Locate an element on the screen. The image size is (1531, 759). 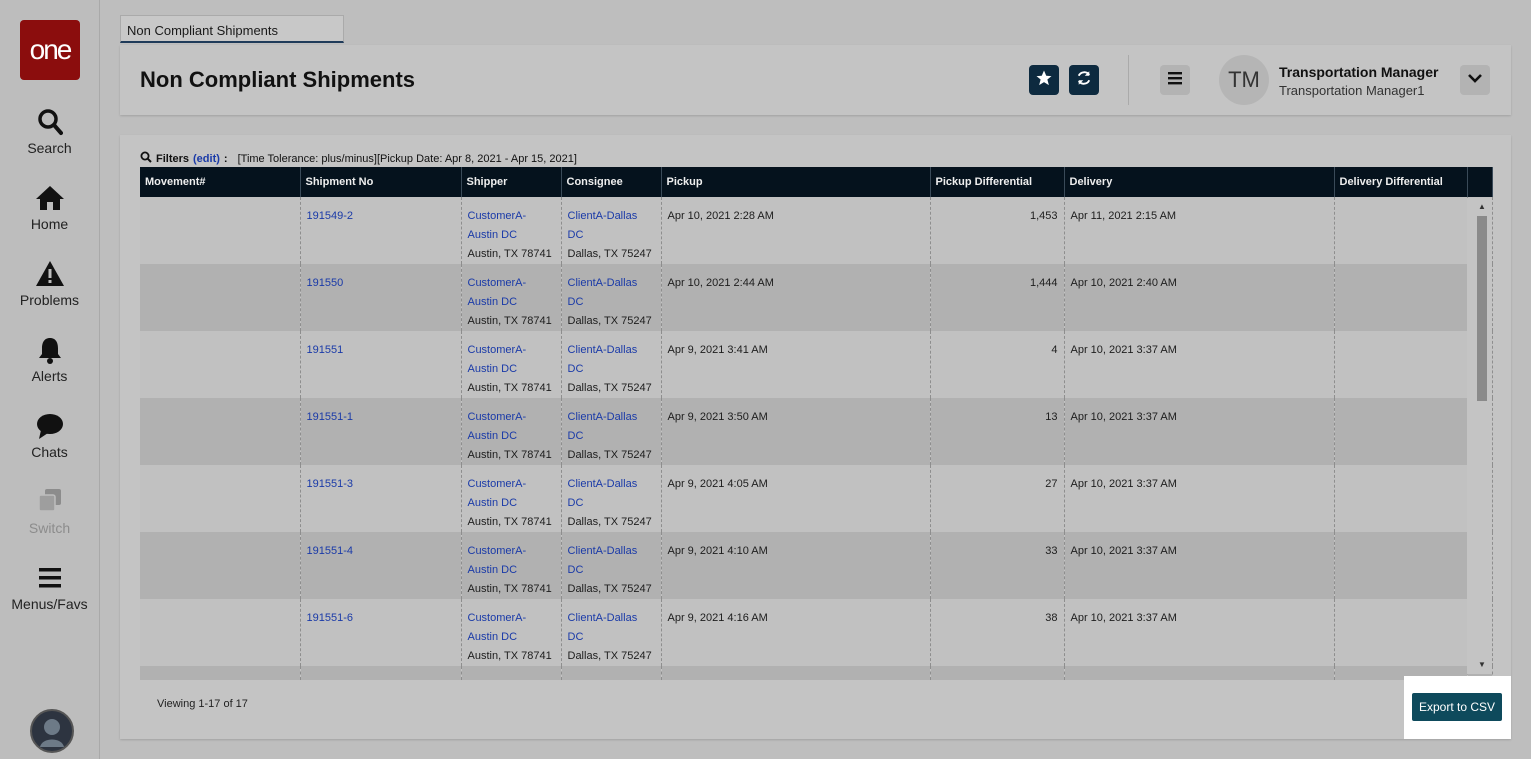
col-header-shipper: Shipper is located at coordinates (511, 182).